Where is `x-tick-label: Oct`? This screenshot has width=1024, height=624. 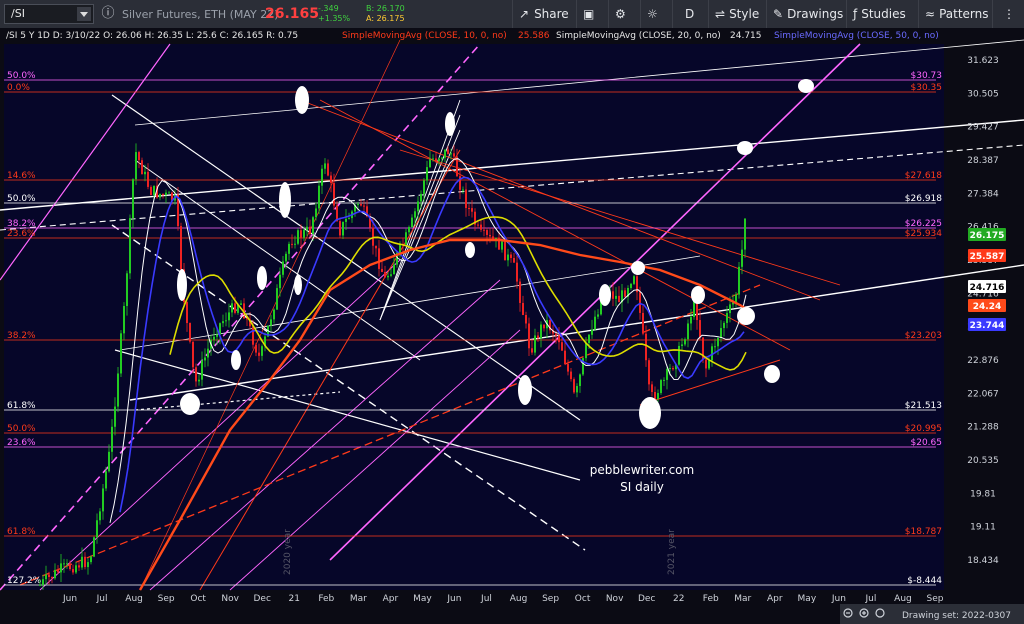 x-tick-label: Oct is located at coordinates (583, 599).